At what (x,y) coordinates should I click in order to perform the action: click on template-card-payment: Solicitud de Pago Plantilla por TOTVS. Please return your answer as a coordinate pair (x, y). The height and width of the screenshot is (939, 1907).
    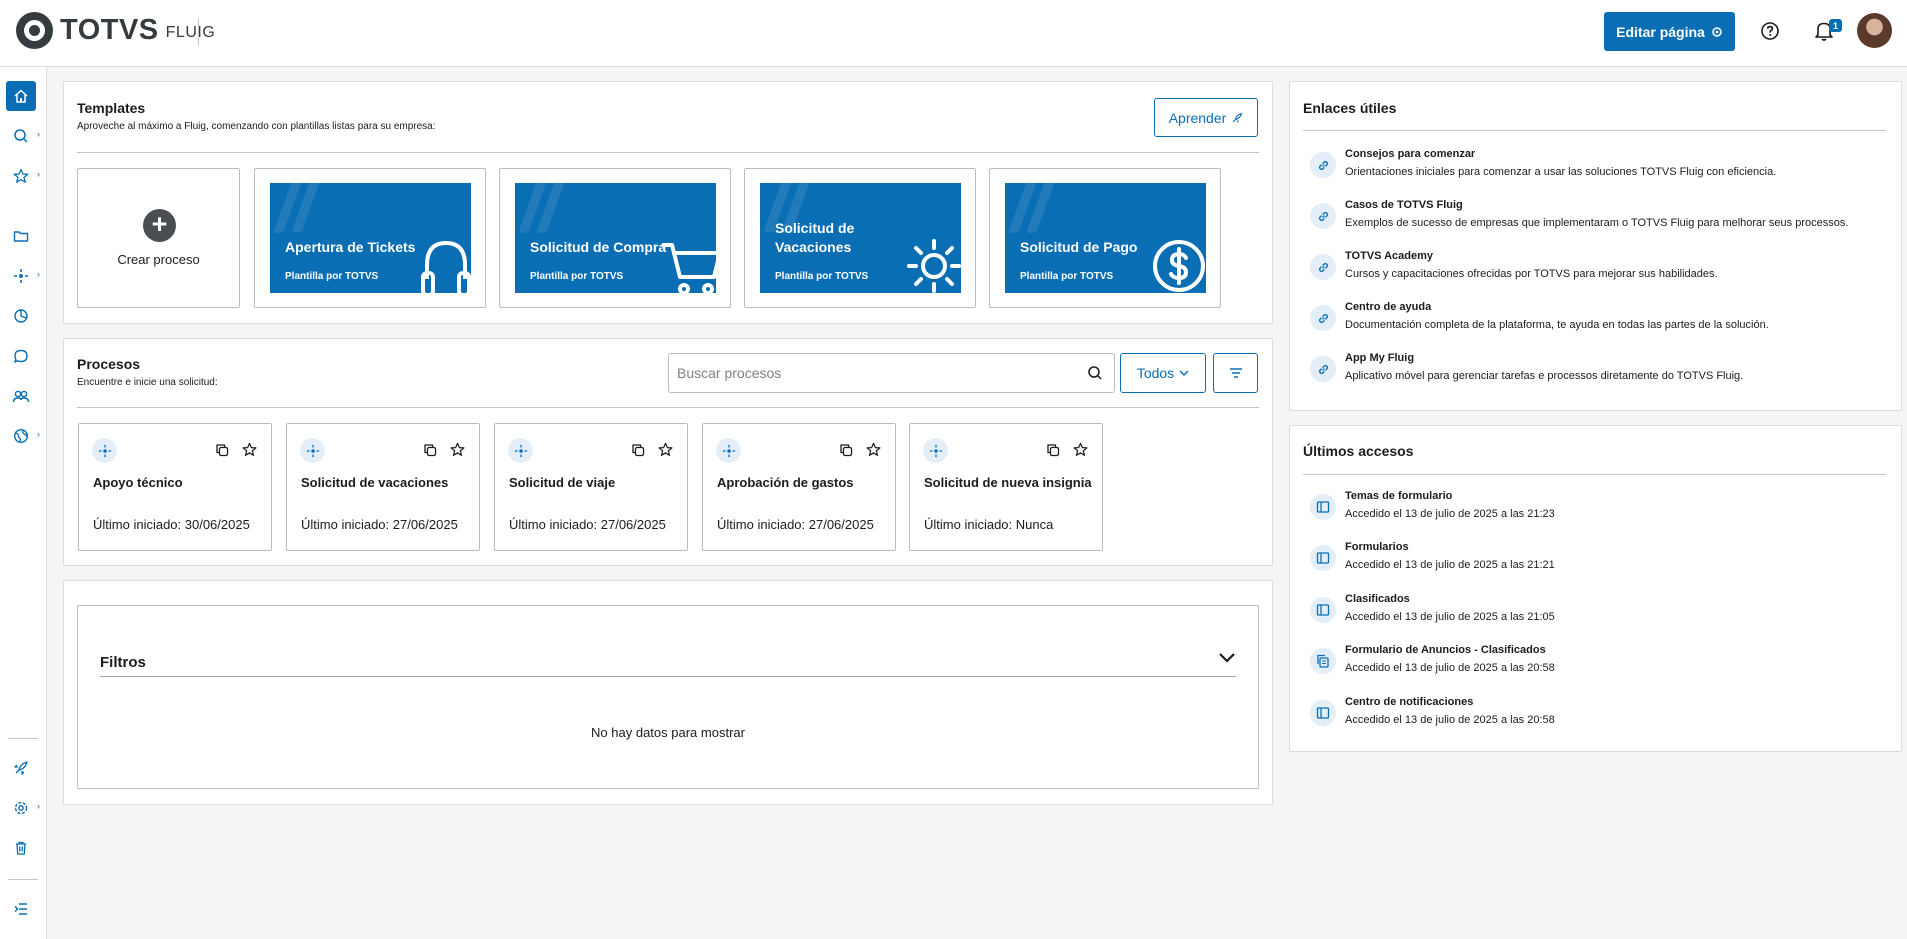
    Looking at the image, I should click on (1105, 238).